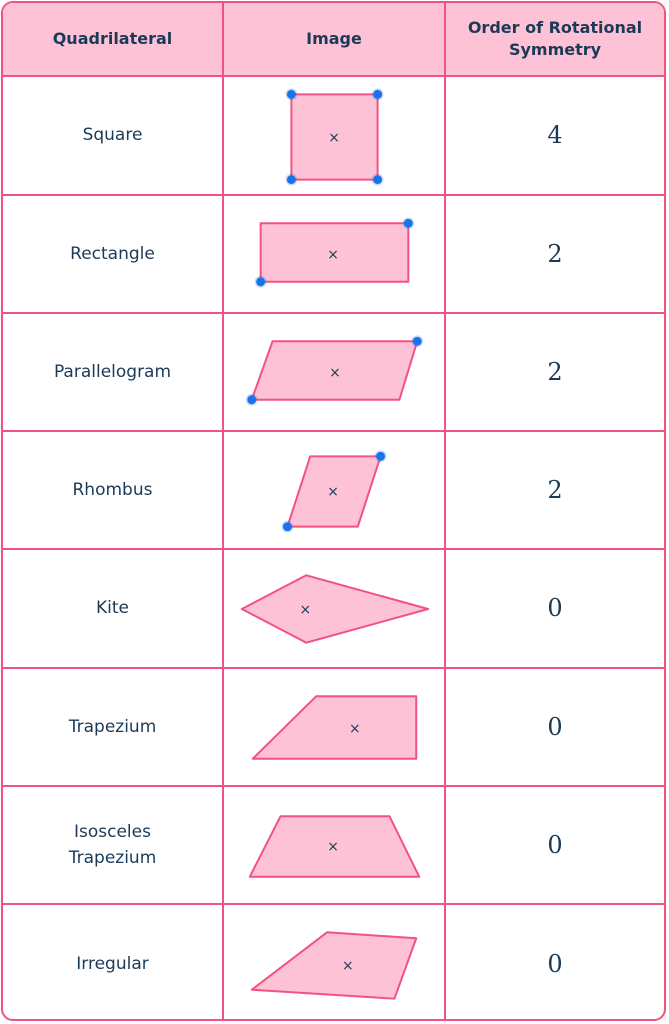  I want to click on square-diagram: ×, so click(334, 137).